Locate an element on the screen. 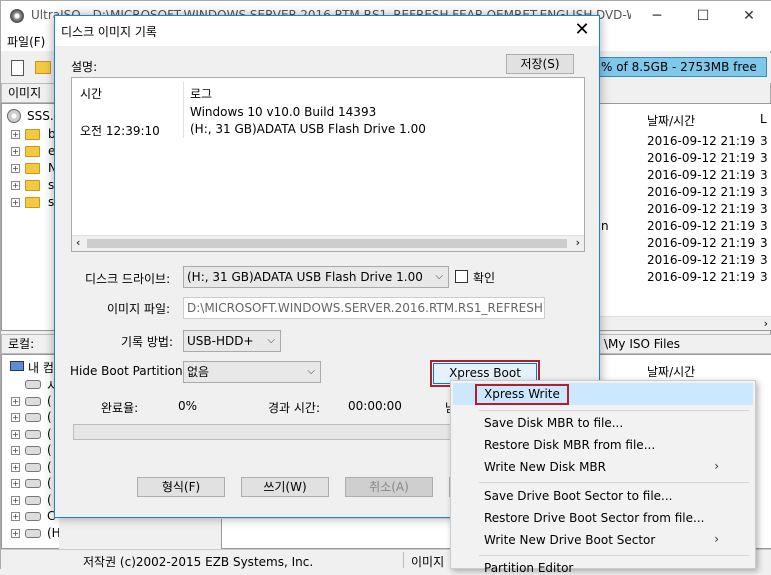 The width and height of the screenshot is (771, 575). maximize-button: ☐ is located at coordinates (703, 16).